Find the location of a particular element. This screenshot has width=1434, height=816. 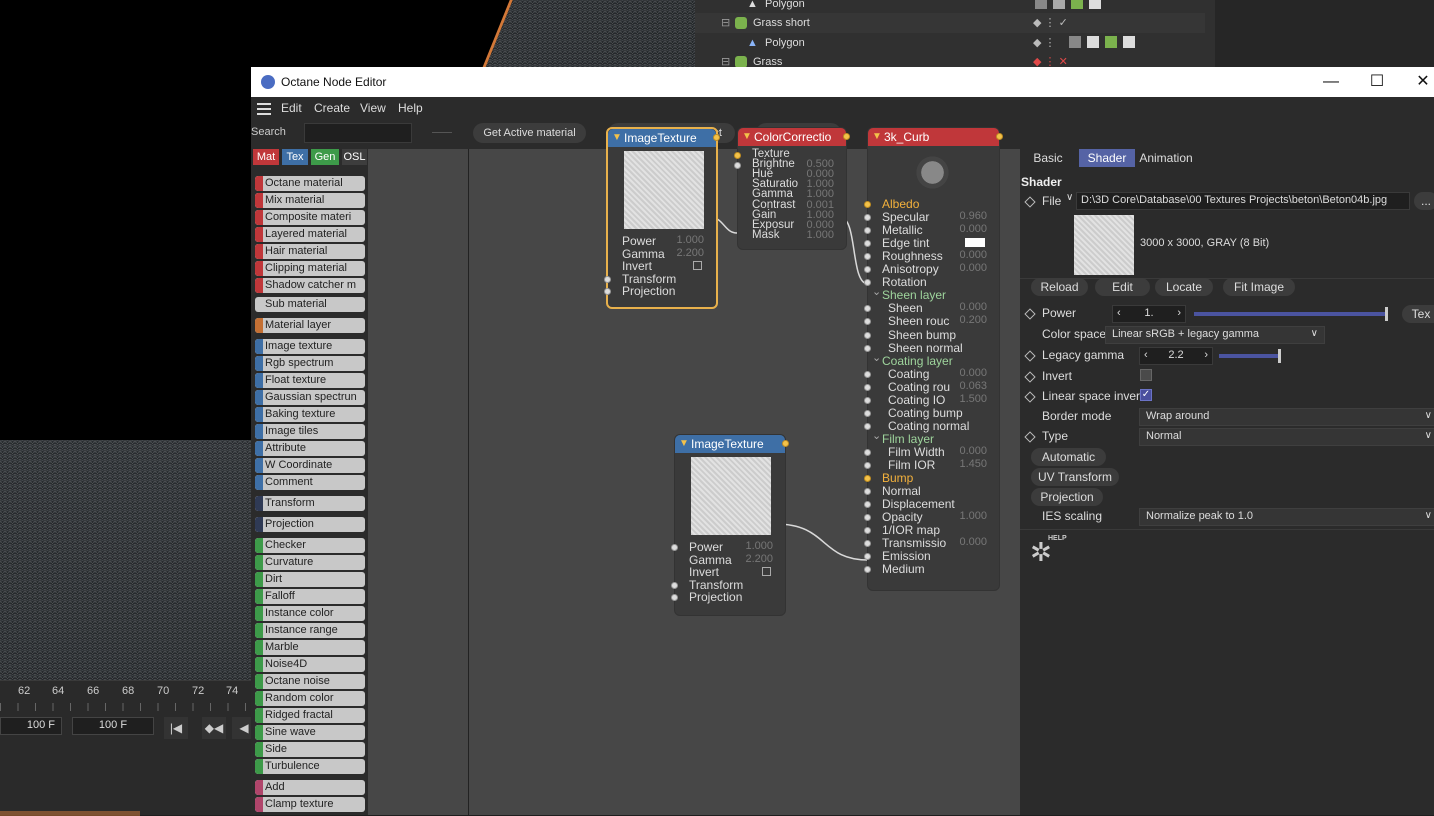

node-palette-item: Image texture is located at coordinates (310, 346).